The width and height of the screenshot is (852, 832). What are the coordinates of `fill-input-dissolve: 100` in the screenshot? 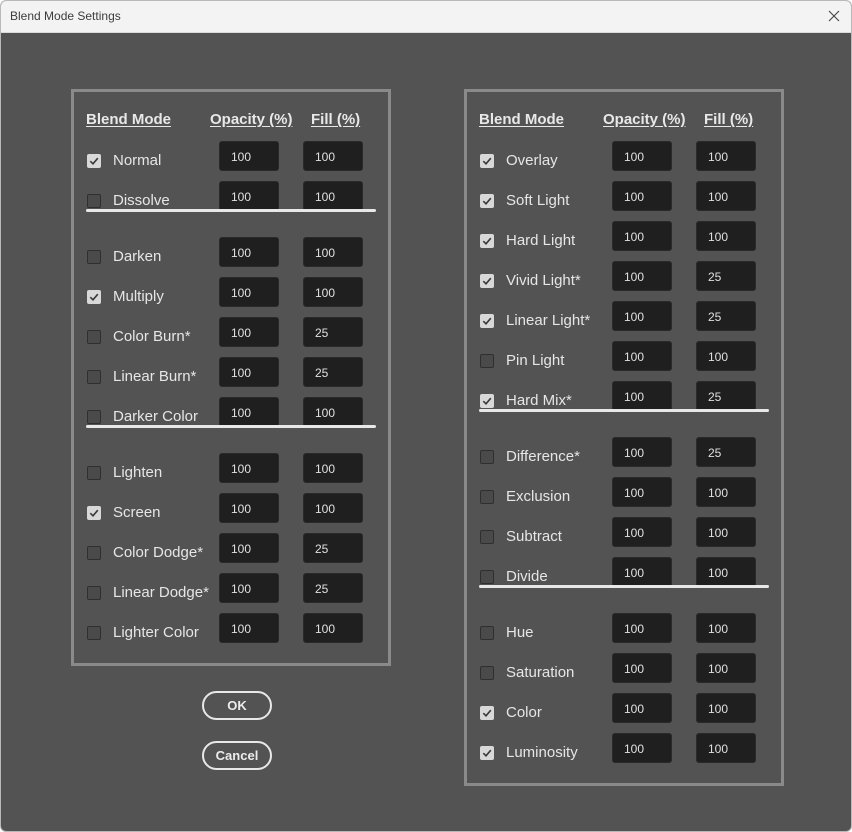 It's located at (333, 196).